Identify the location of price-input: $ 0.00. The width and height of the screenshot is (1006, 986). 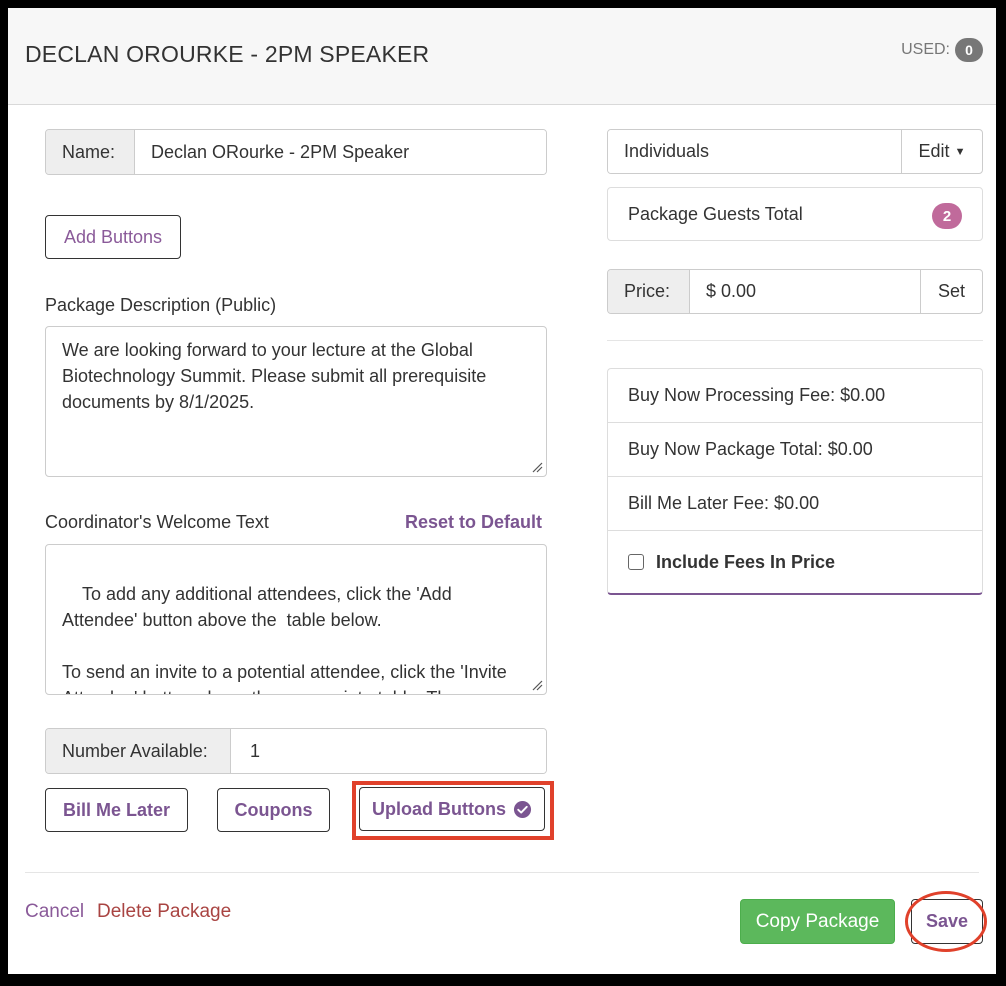
(805, 291).